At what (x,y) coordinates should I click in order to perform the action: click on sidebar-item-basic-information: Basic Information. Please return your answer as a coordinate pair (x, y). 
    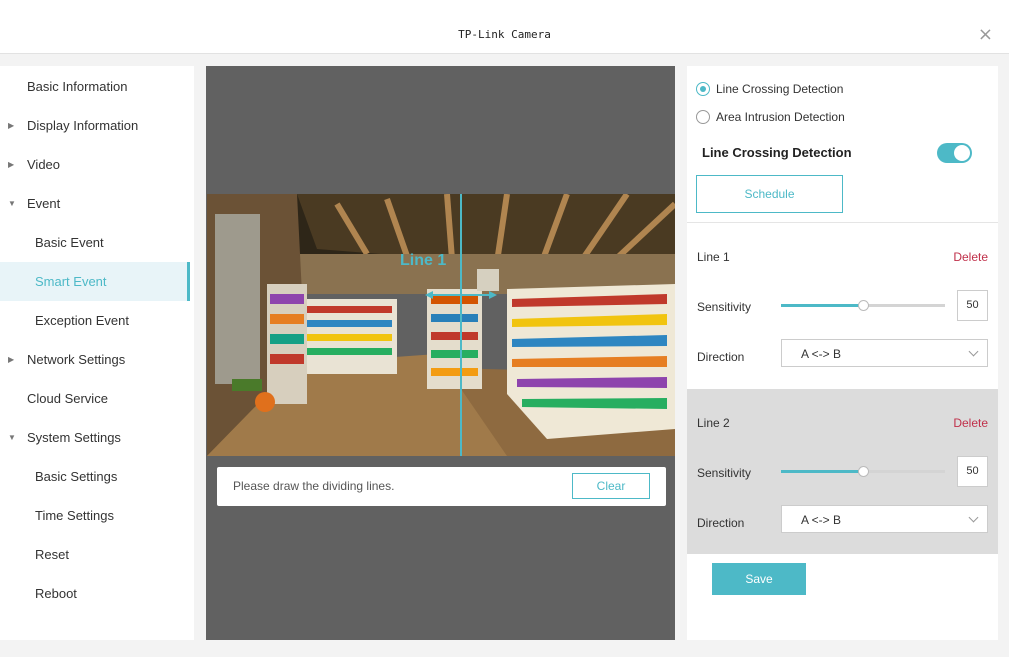
    Looking at the image, I should click on (95, 86).